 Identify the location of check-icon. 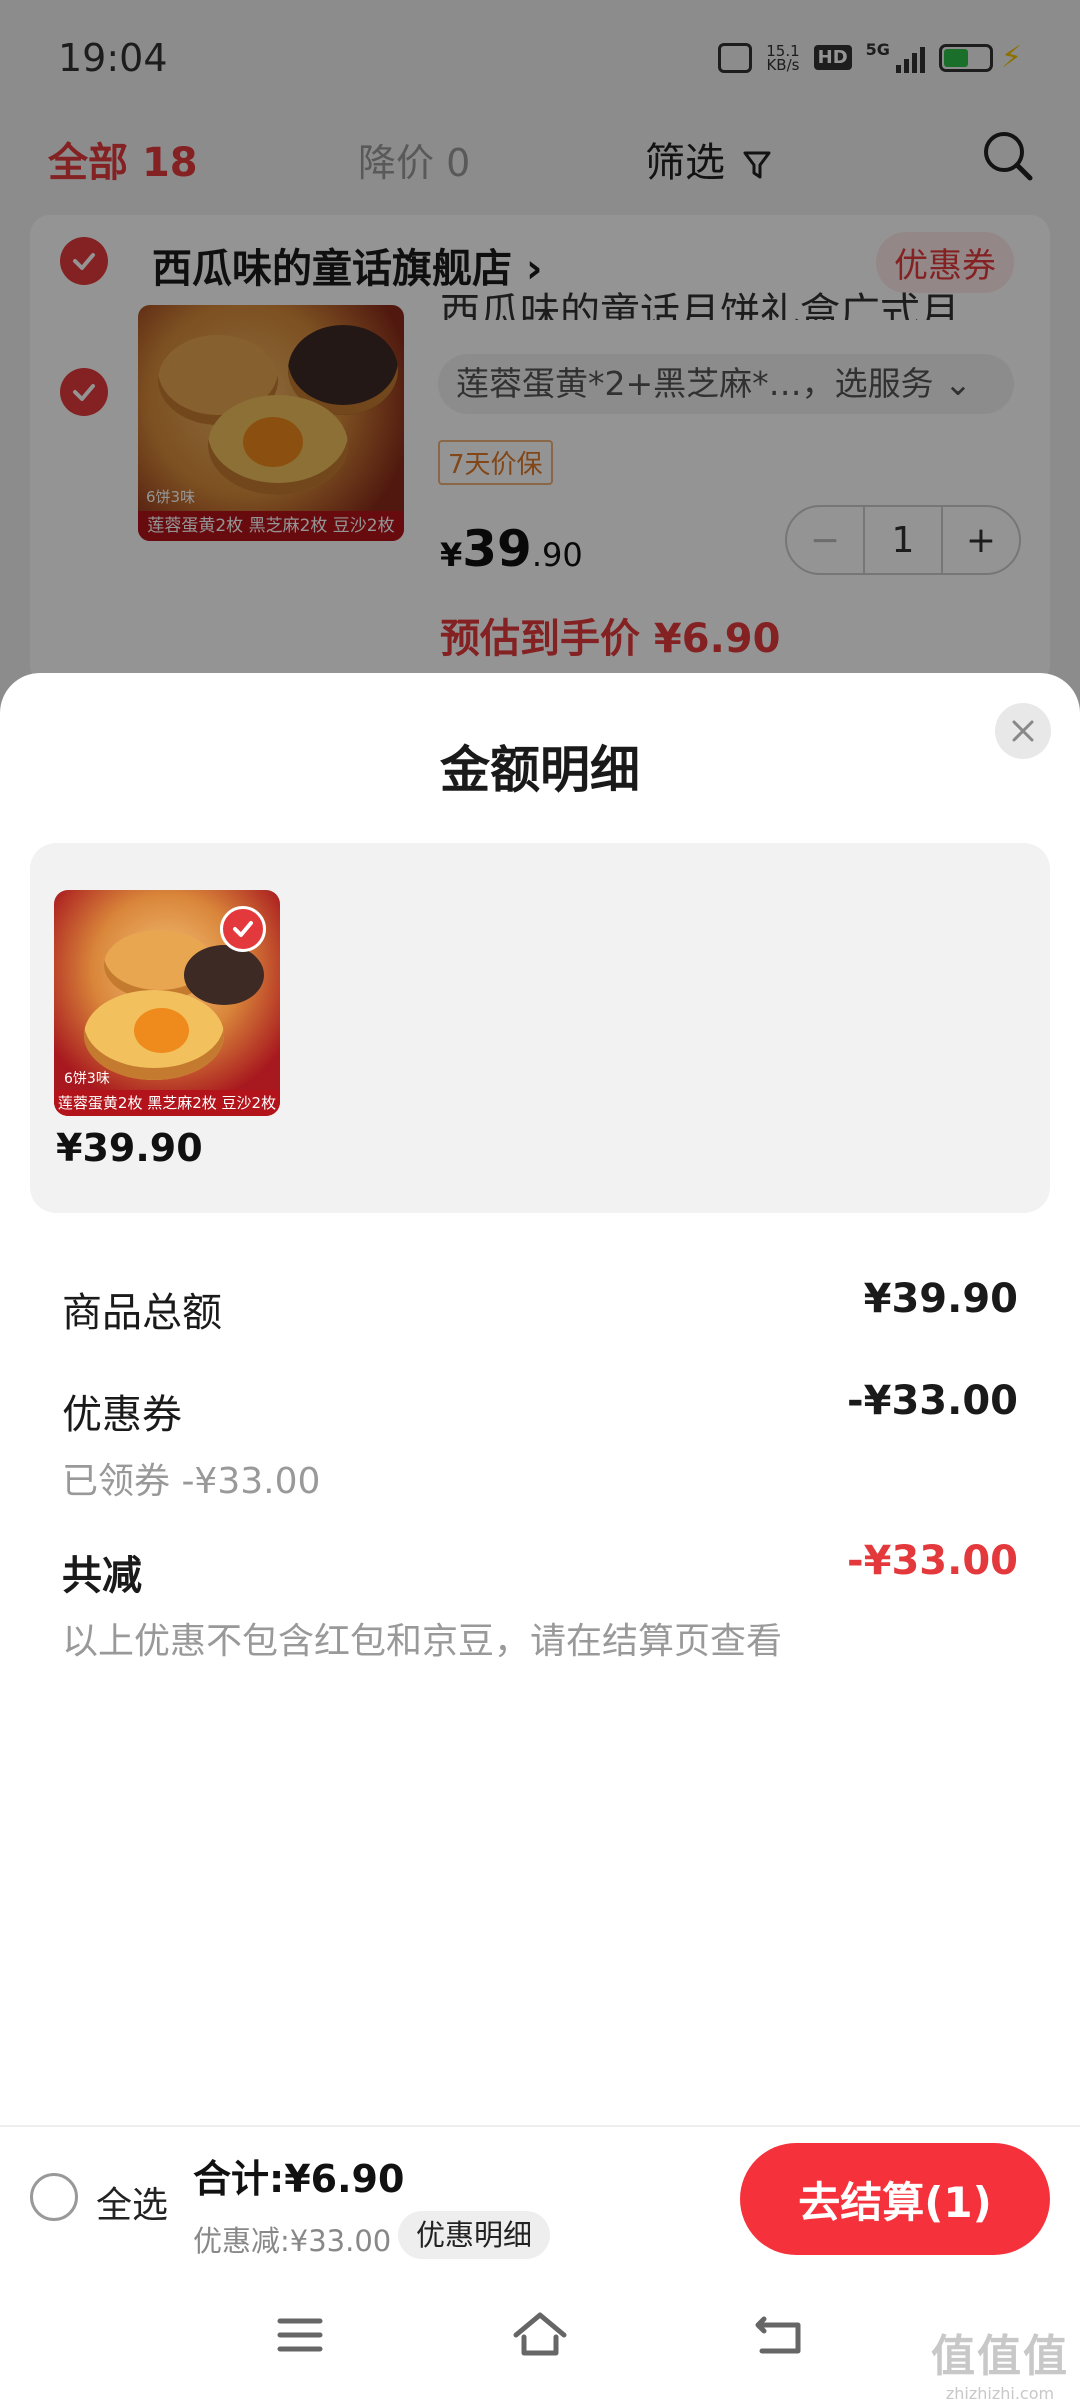
(243, 929).